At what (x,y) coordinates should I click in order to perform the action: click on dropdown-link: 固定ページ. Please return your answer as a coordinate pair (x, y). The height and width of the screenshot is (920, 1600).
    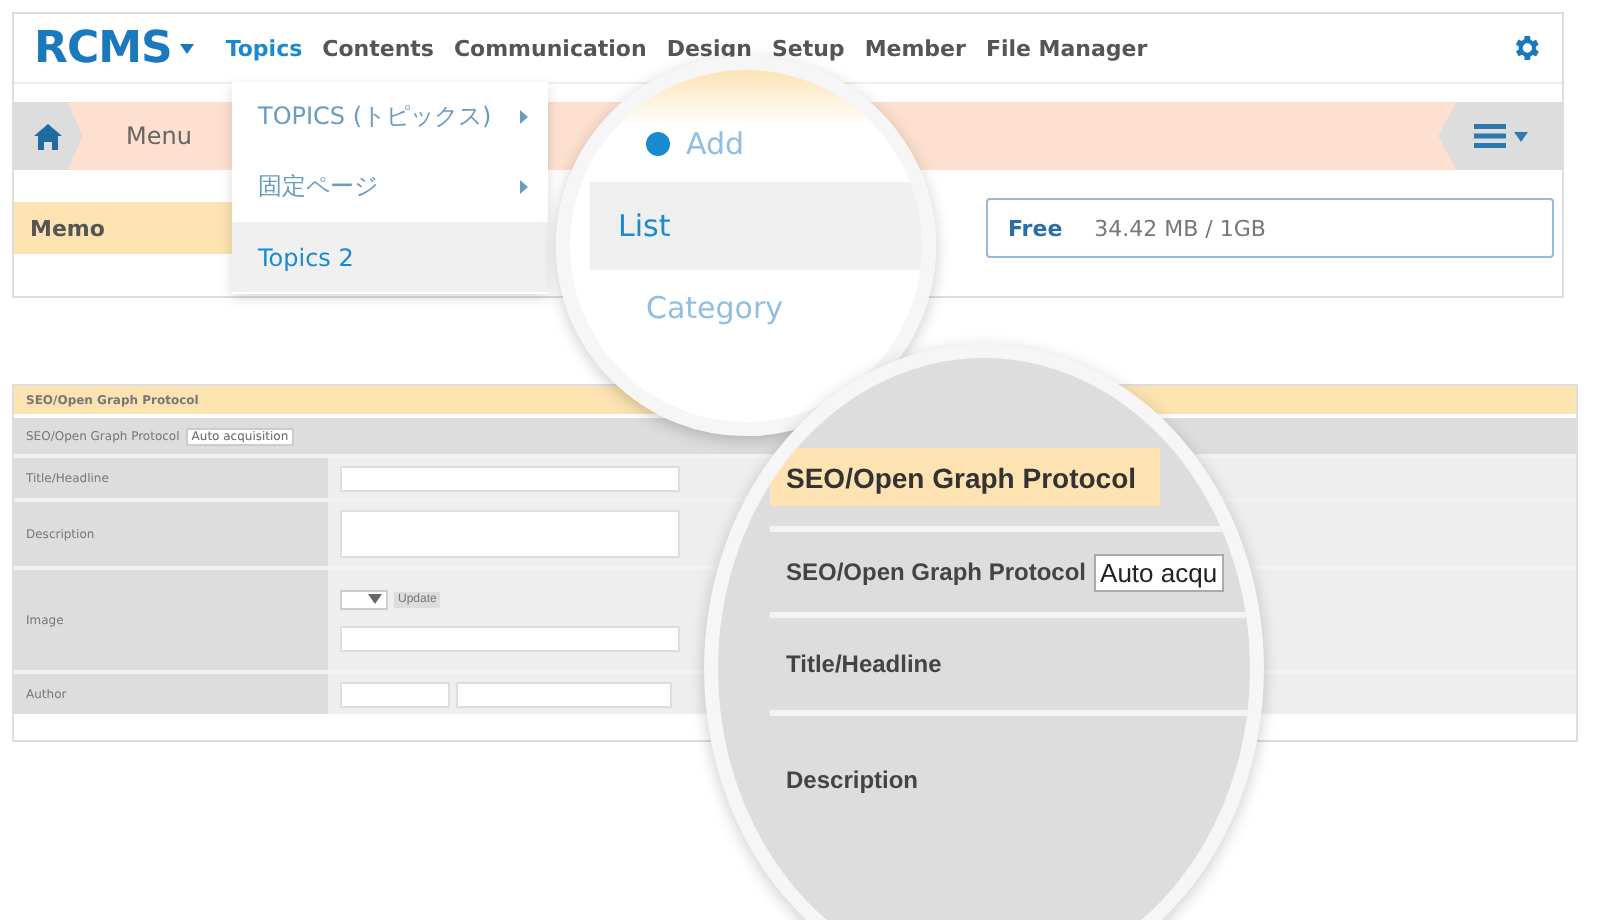
    Looking at the image, I should click on (390, 187).